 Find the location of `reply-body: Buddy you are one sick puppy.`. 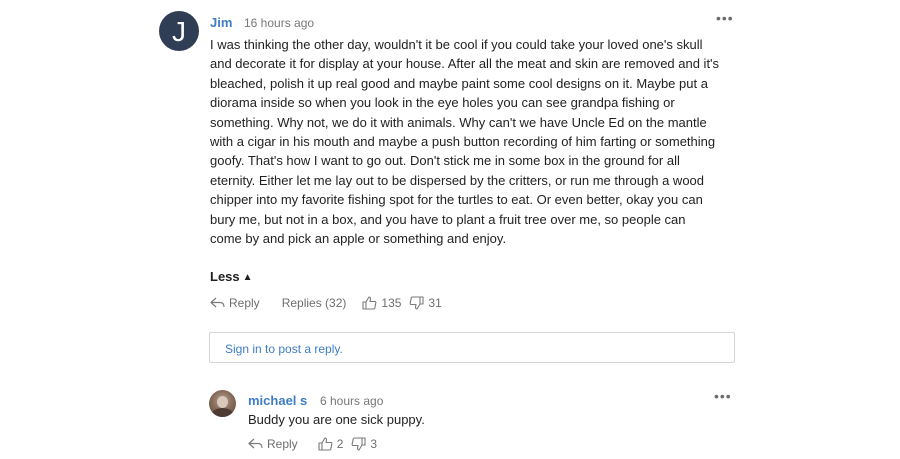

reply-body: Buddy you are one sick puppy. is located at coordinates (336, 419).